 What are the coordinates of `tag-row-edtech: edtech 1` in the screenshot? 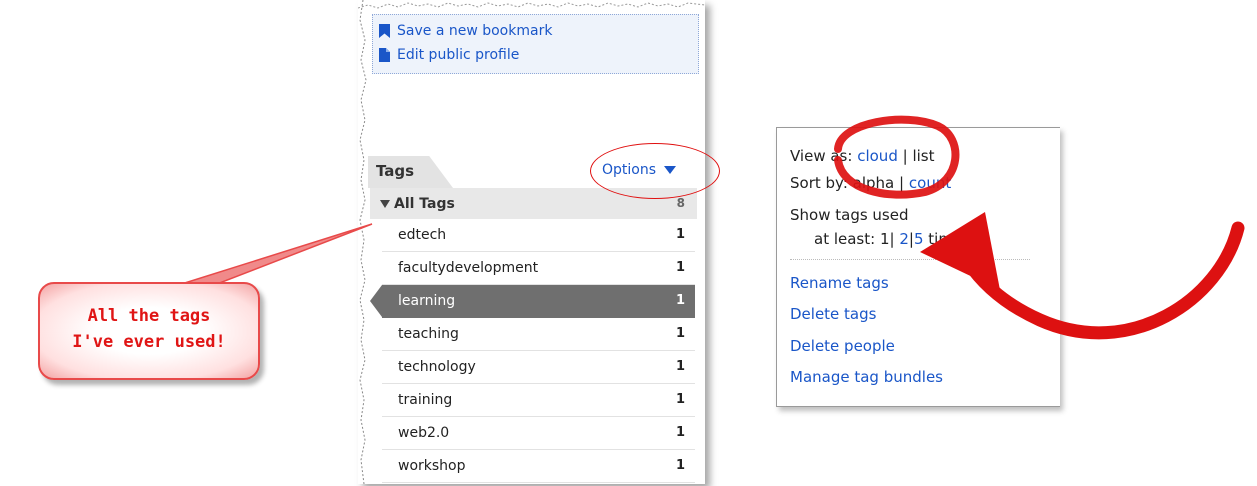 It's located at (538, 235).